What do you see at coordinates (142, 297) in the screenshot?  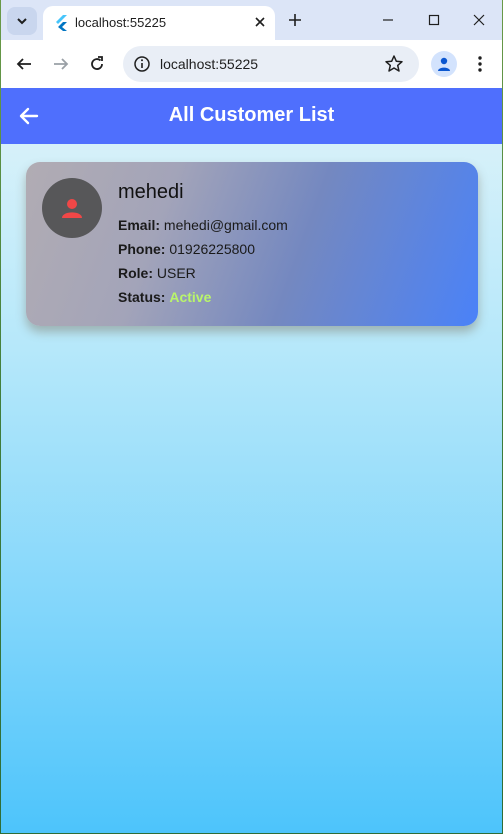 I see `status-label: Status:` at bounding box center [142, 297].